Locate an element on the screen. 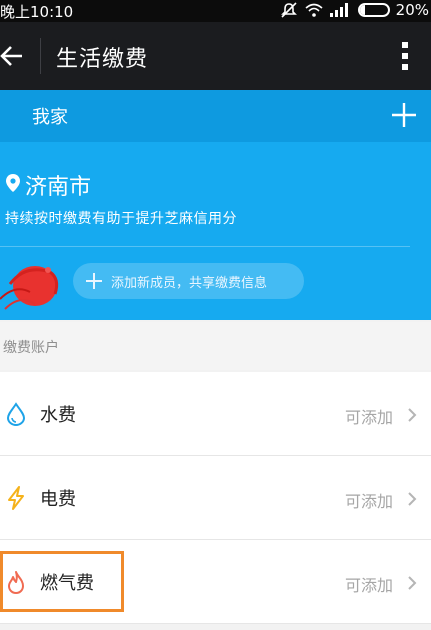 This screenshot has width=431, height=630. city-name: 济南市 is located at coordinates (58, 185).